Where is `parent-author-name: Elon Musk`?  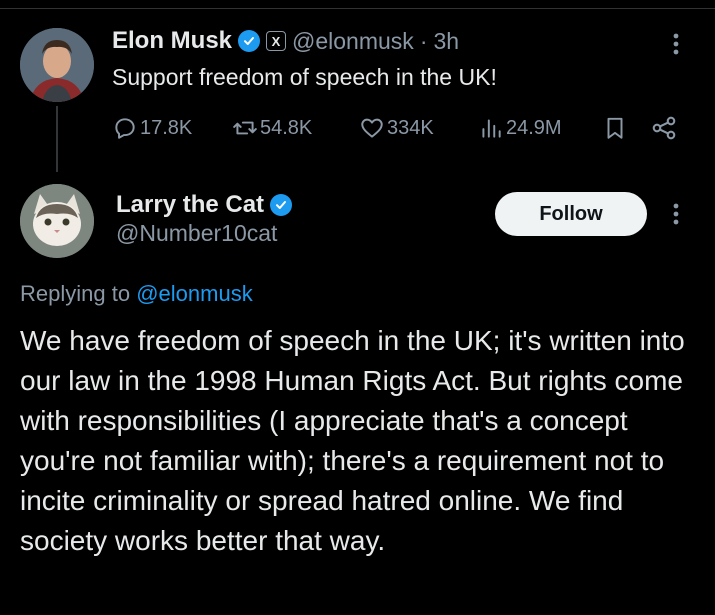
parent-author-name: Elon Musk is located at coordinates (172, 41).